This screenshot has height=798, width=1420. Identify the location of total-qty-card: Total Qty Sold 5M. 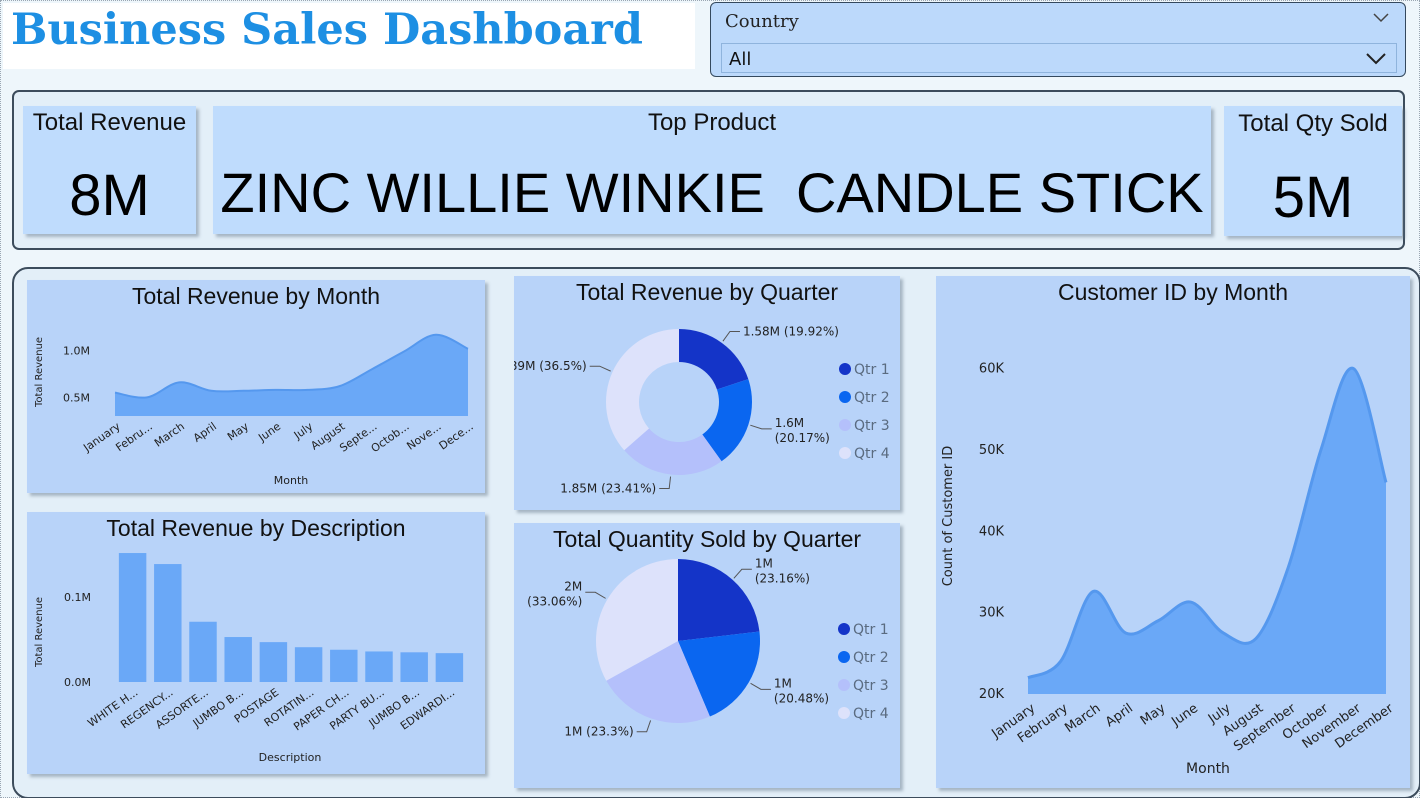
(1313, 171).